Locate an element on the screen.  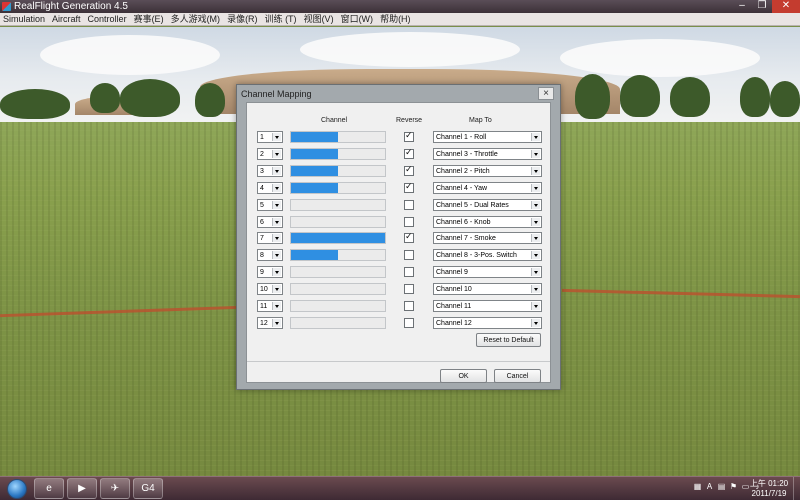
channel-number-value: 11 is located at coordinates (264, 306).